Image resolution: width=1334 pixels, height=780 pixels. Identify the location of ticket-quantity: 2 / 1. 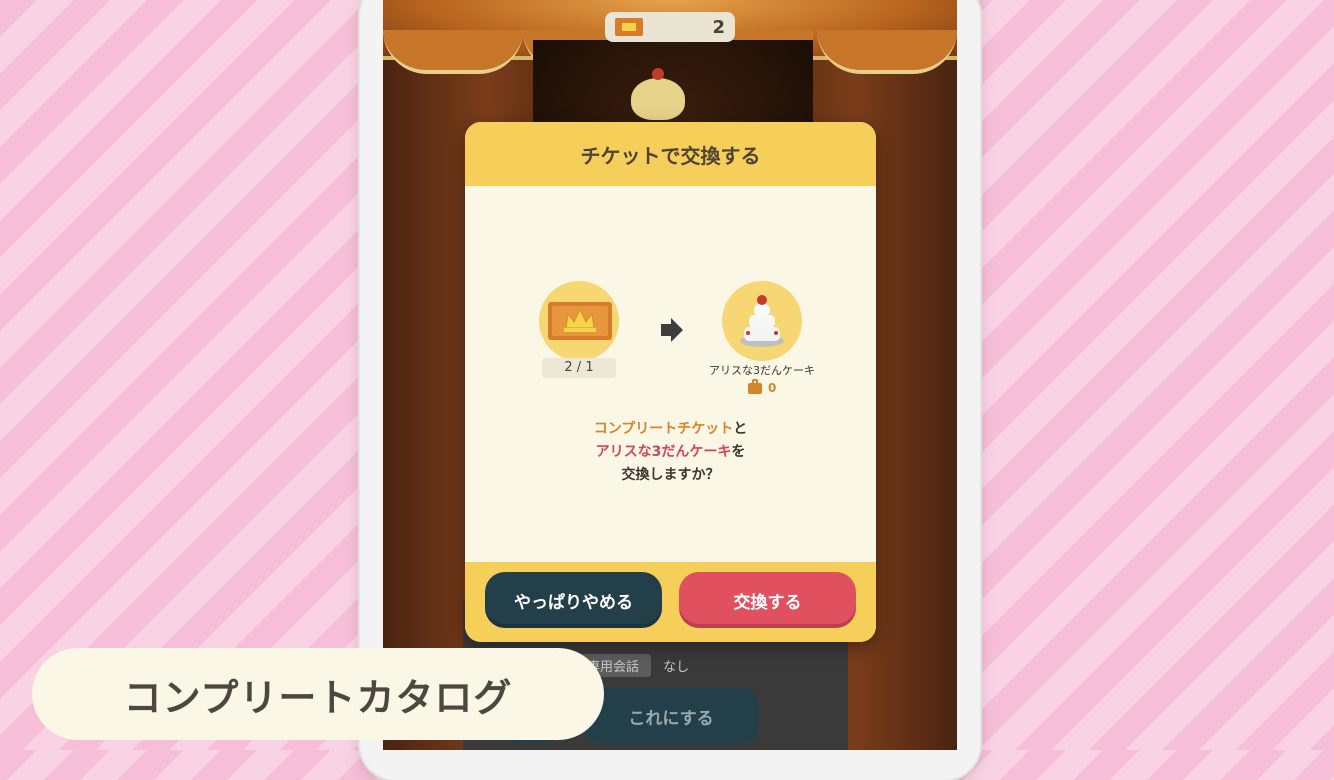
(579, 368).